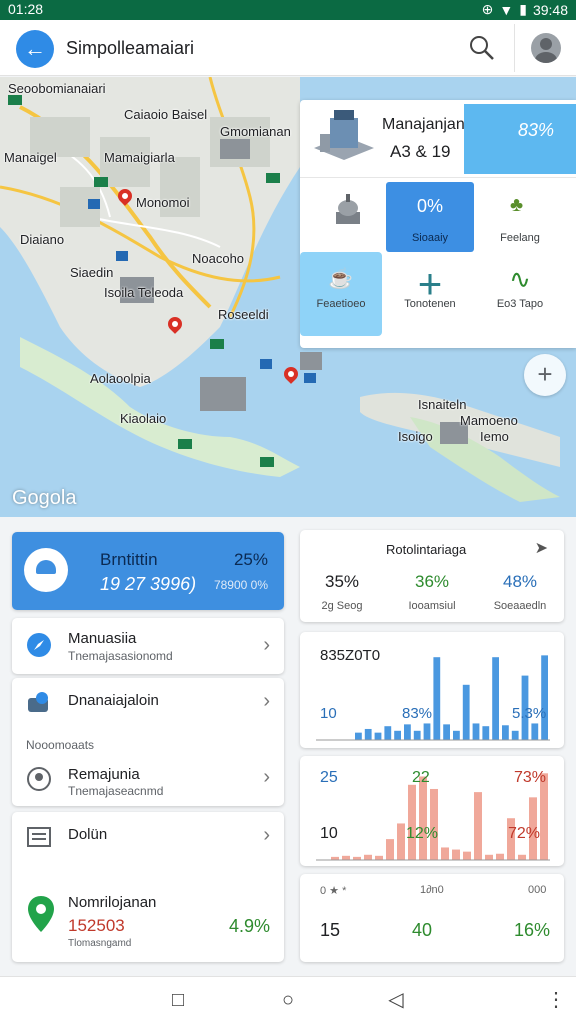 The width and height of the screenshot is (576, 1024). I want to click on battery-icon: ▮, so click(523, 9).